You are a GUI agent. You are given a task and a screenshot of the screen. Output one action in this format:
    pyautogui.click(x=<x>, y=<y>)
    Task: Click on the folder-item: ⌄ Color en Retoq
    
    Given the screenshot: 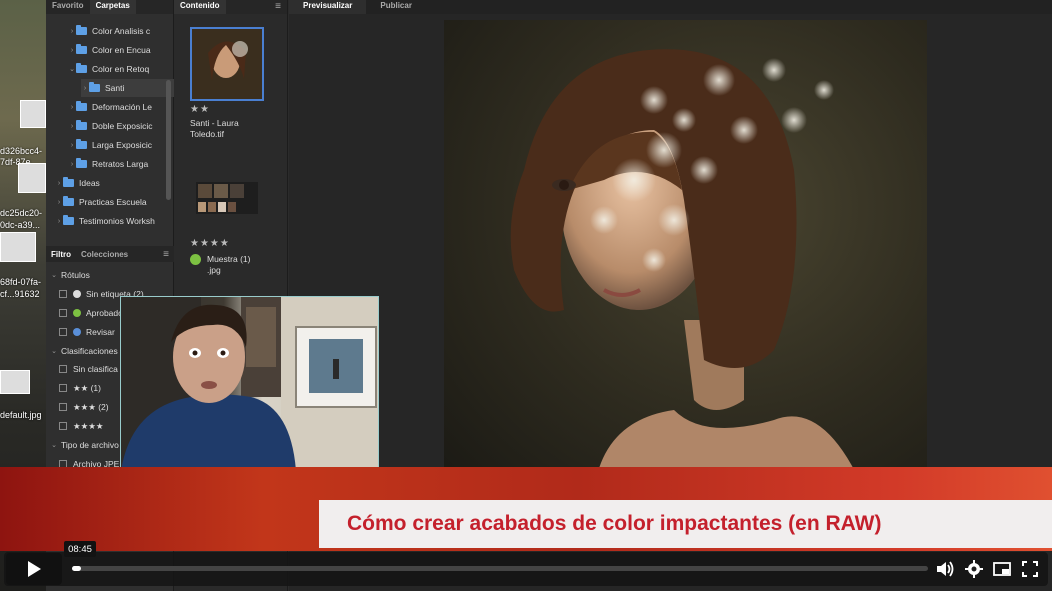 What is the action you would take?
    pyautogui.click(x=121, y=69)
    